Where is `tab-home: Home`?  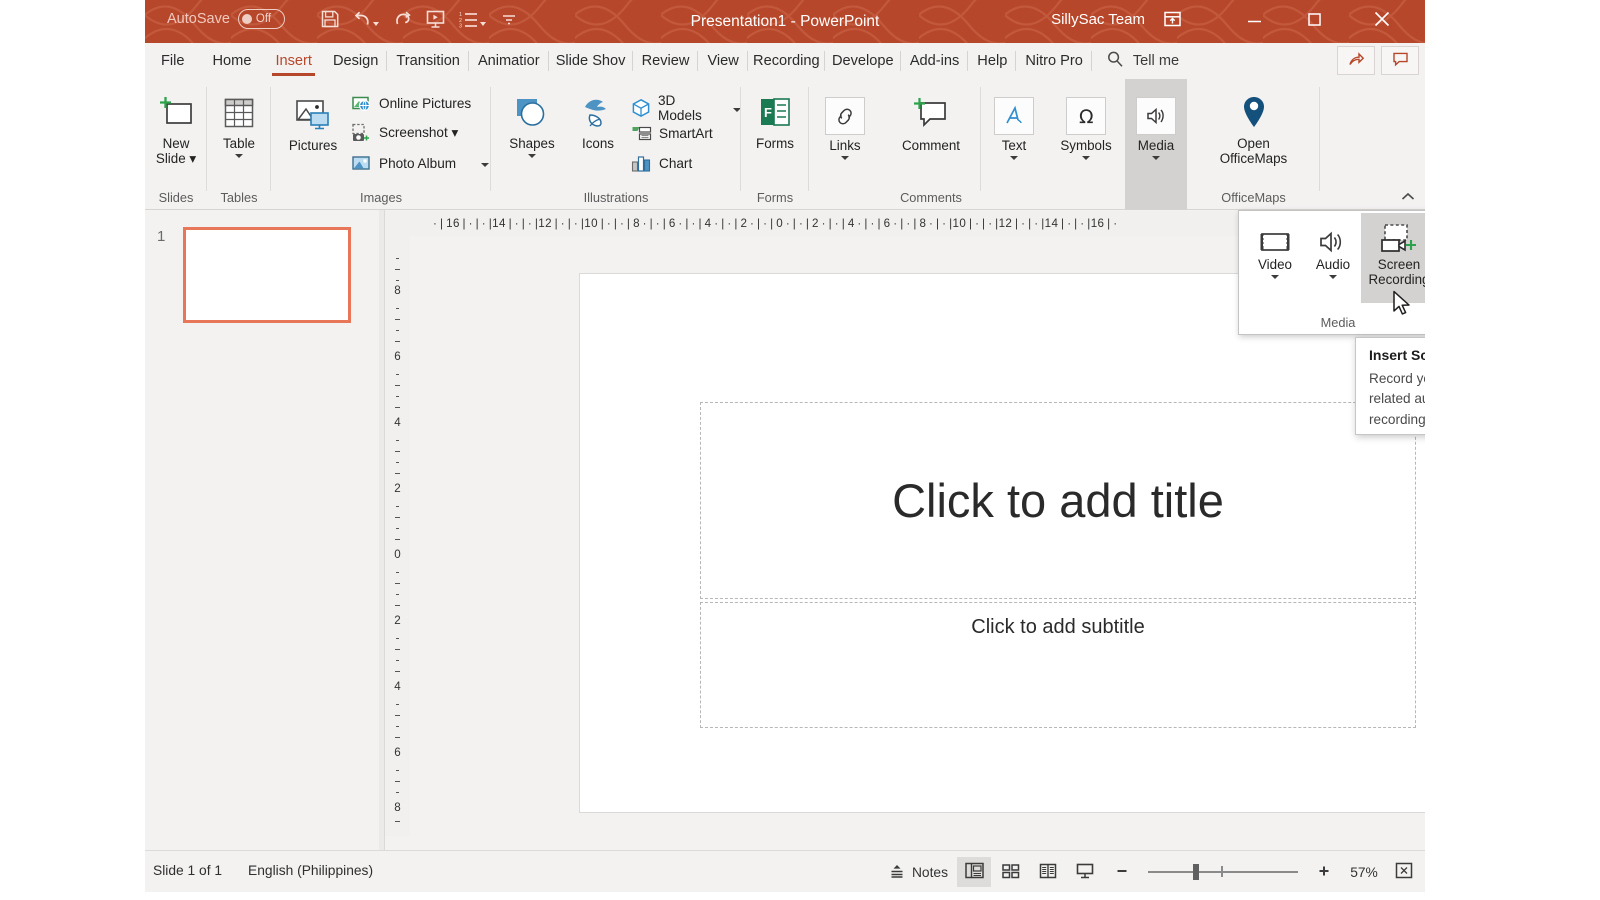
tab-home: Home is located at coordinates (232, 61).